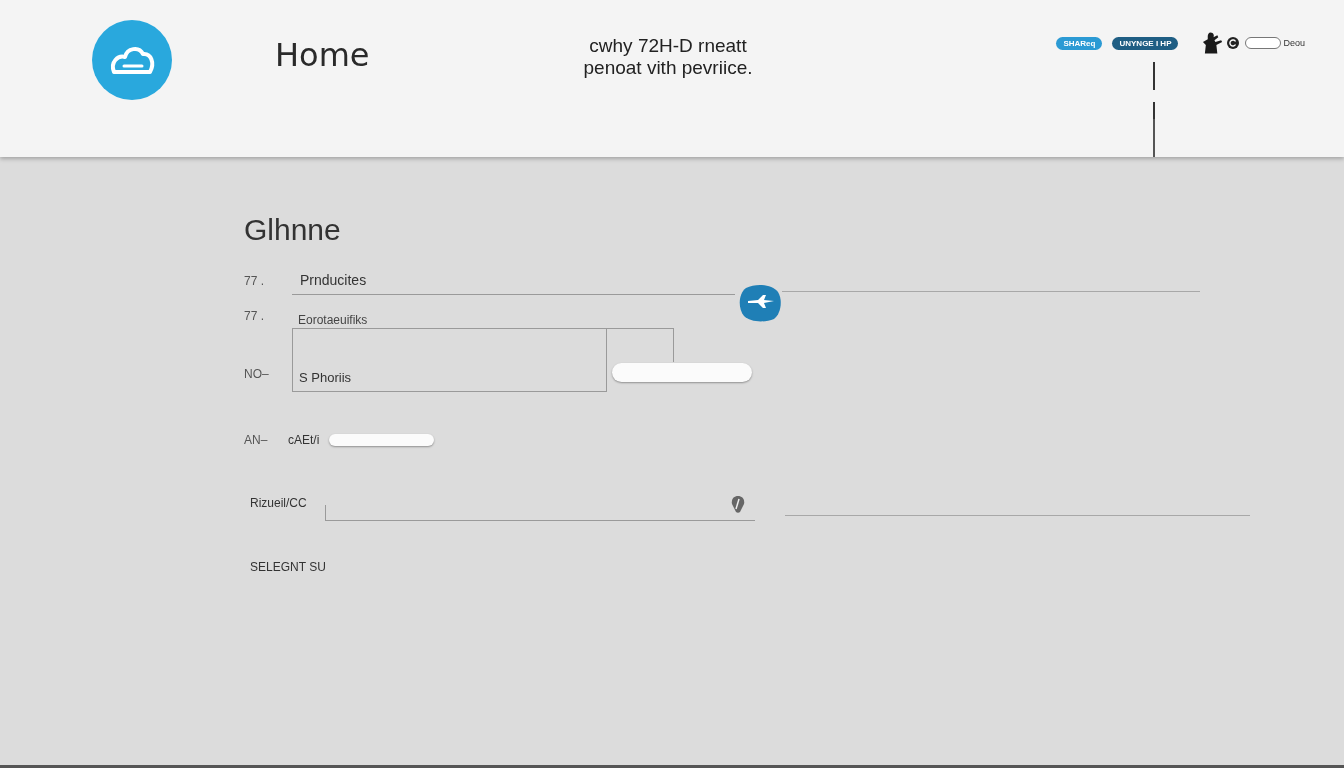 The width and height of the screenshot is (1344, 768). What do you see at coordinates (1233, 43) in the screenshot?
I see `copyright-icon` at bounding box center [1233, 43].